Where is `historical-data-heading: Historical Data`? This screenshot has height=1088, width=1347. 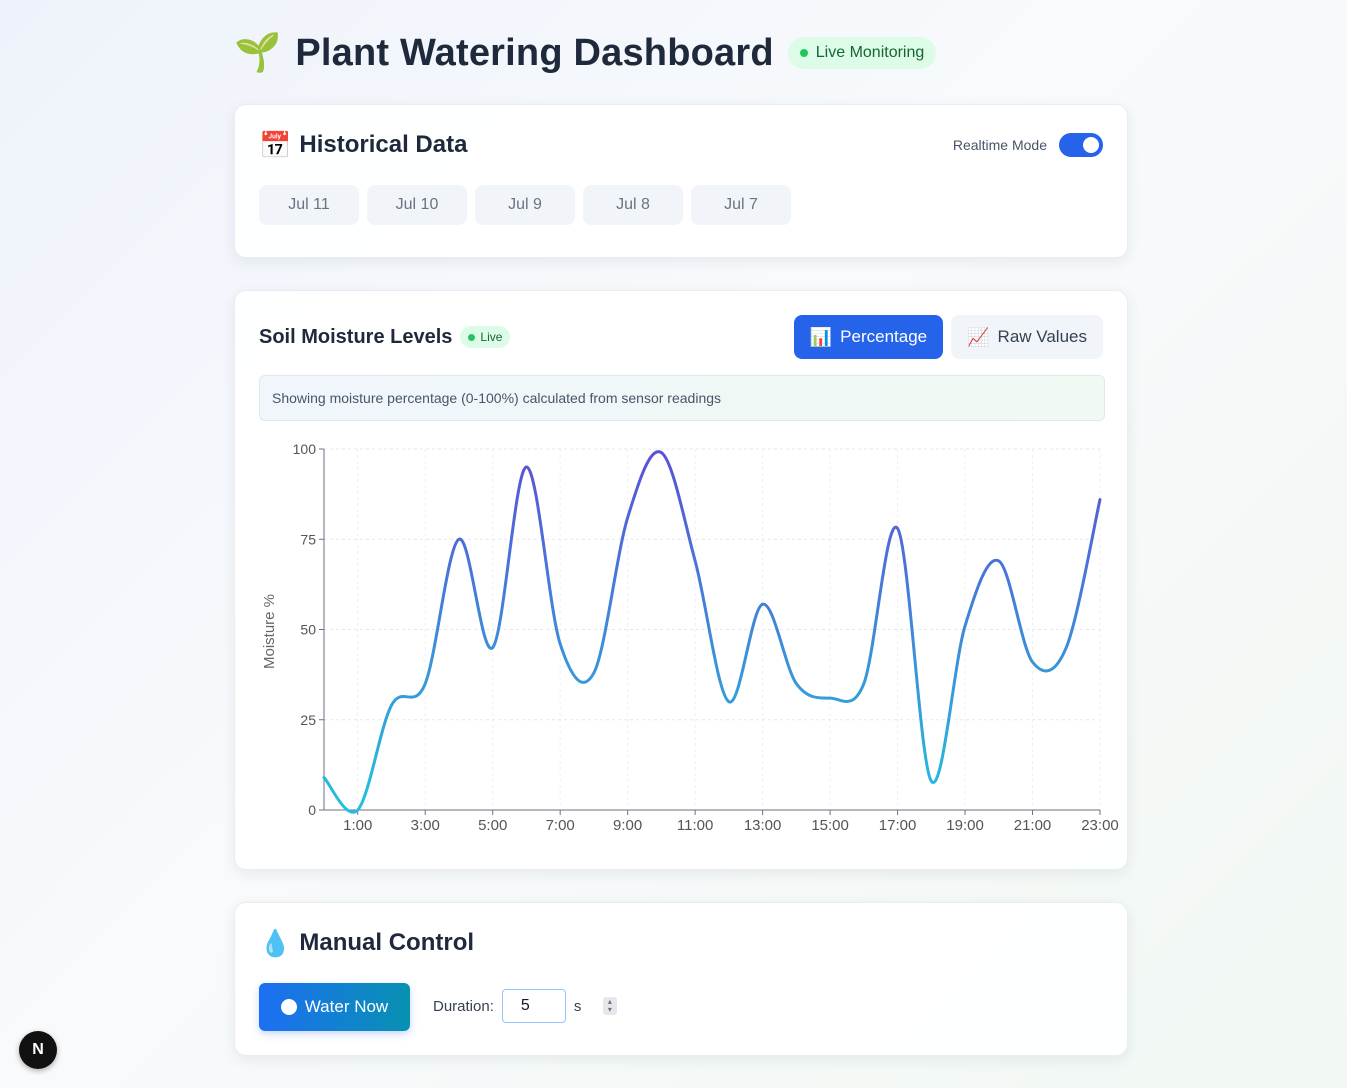
historical-data-heading: Historical Data is located at coordinates (383, 144).